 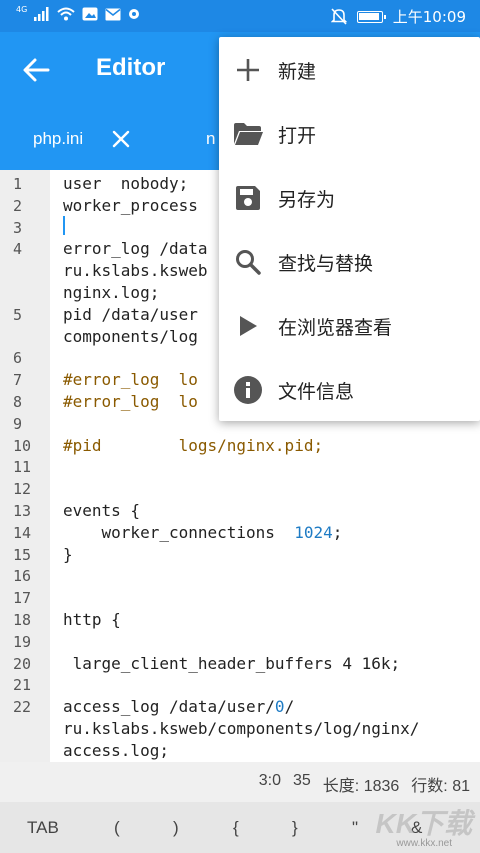 I want to click on menu-item-label: 打开, so click(x=297, y=135).